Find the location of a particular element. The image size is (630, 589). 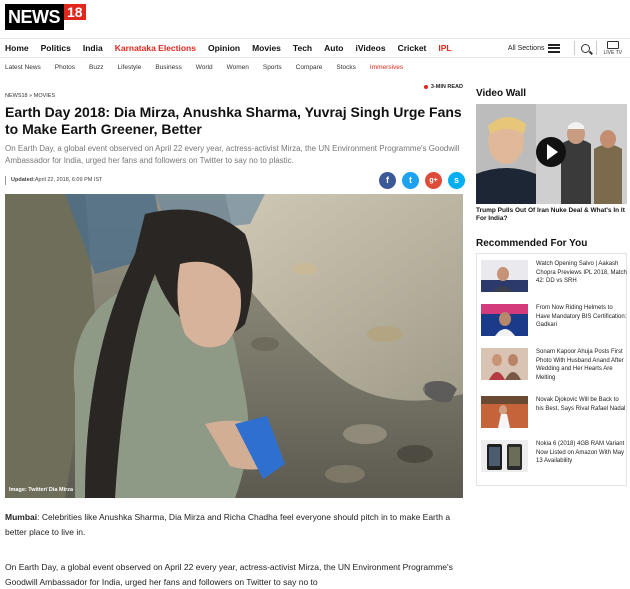

nav-item-cricket: Cricket is located at coordinates (412, 48).